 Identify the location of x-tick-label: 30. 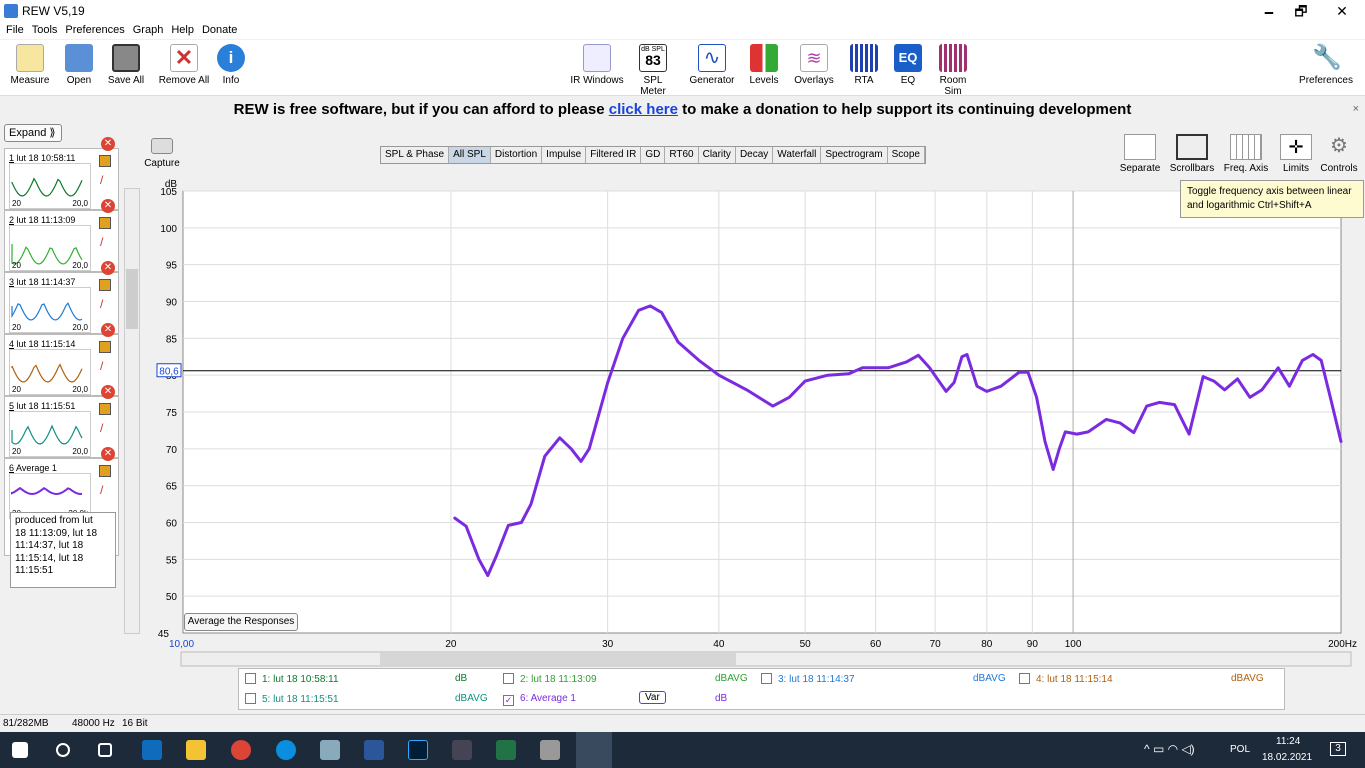
(608, 644).